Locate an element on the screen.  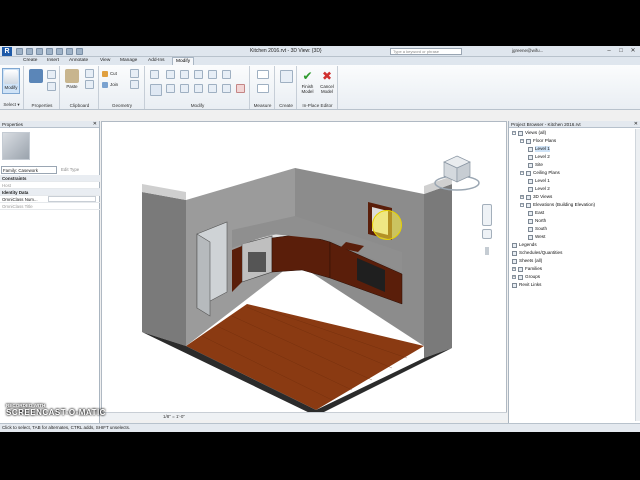
copy-element-icon is located at coordinates (170, 88).